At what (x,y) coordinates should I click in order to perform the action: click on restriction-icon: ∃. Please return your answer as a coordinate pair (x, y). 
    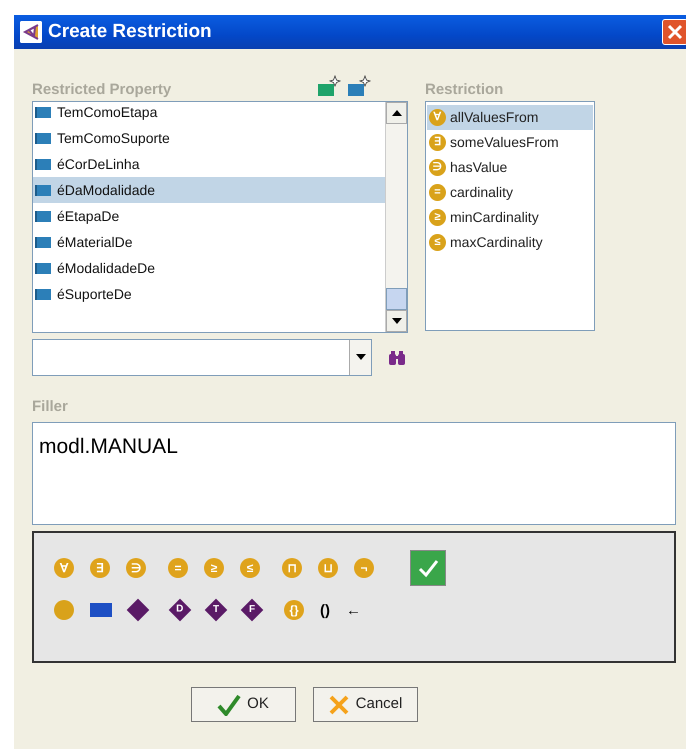
    Looking at the image, I should click on (437, 142).